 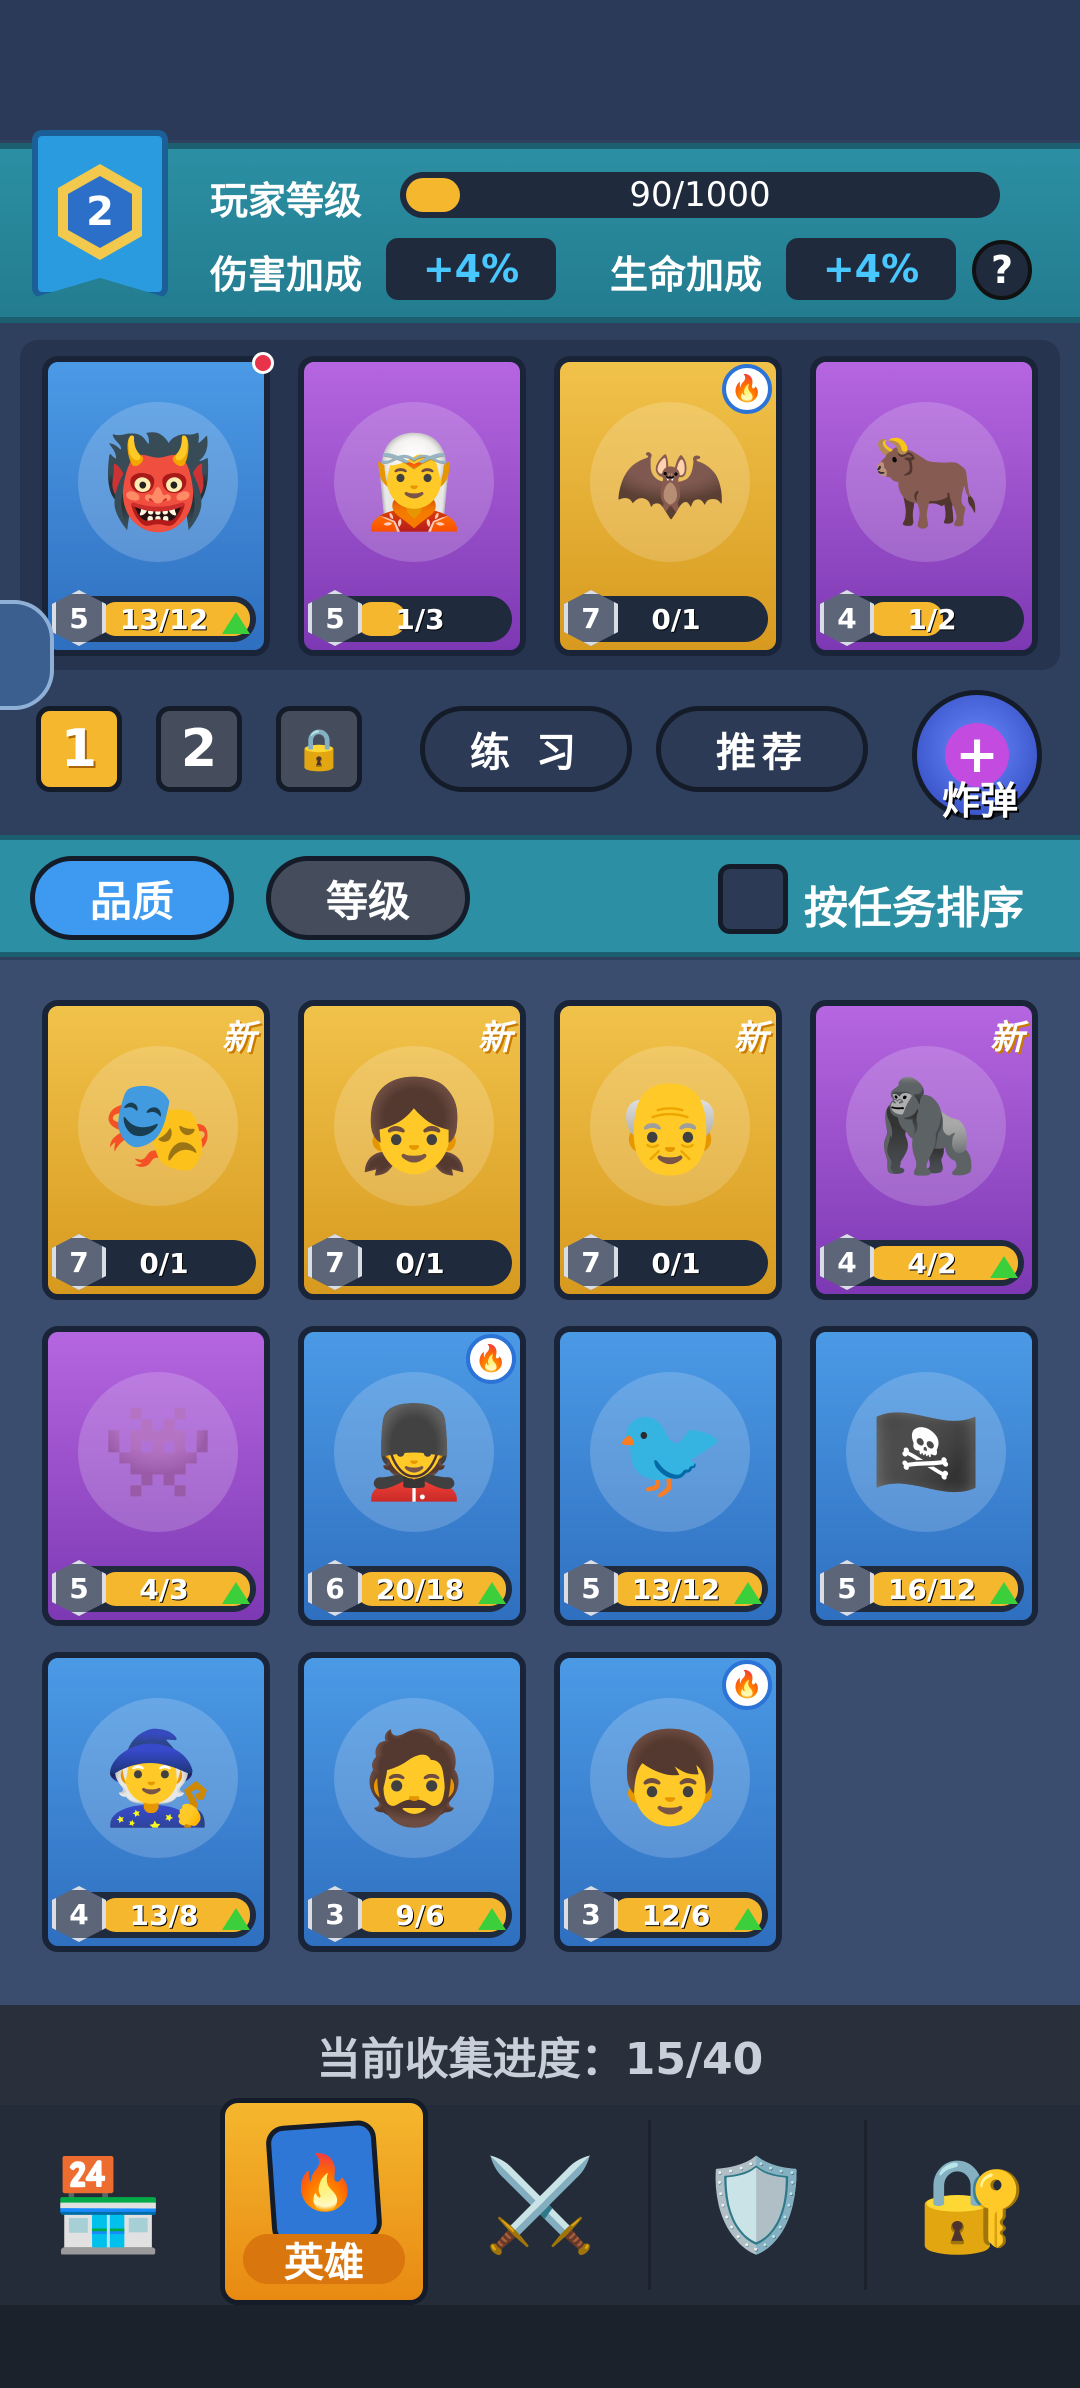 What do you see at coordinates (1002, 270) in the screenshot?
I see `help-button: ?` at bounding box center [1002, 270].